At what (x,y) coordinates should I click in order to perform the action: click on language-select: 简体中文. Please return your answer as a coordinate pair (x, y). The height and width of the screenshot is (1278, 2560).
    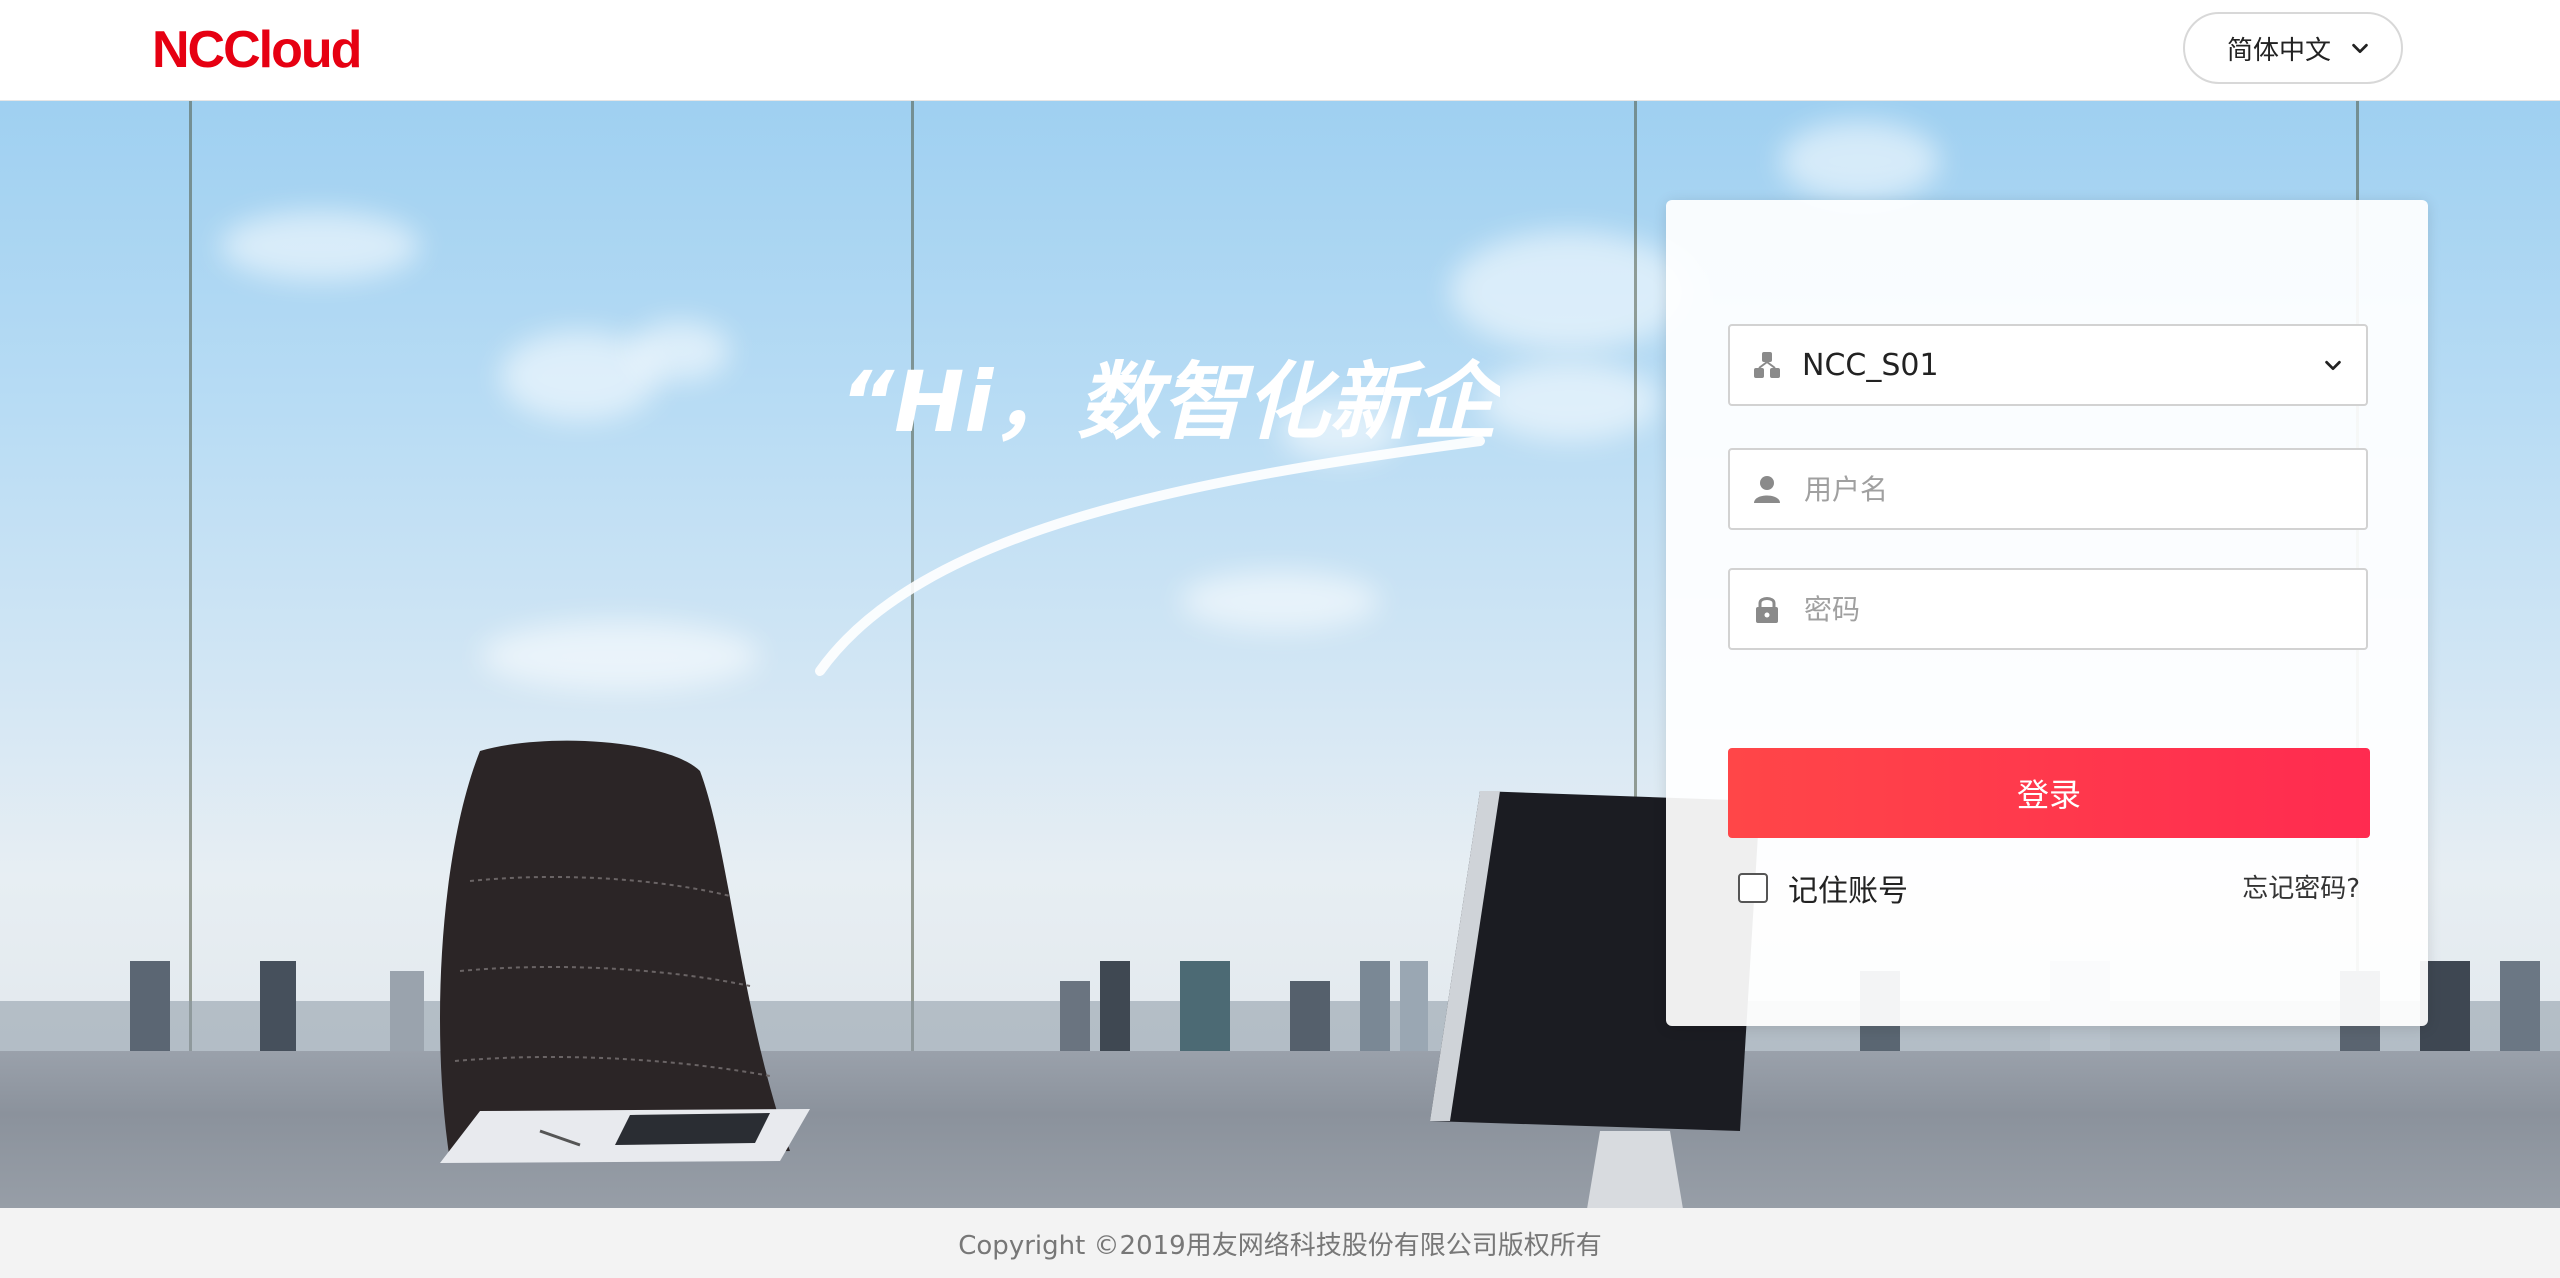
    Looking at the image, I should click on (2293, 48).